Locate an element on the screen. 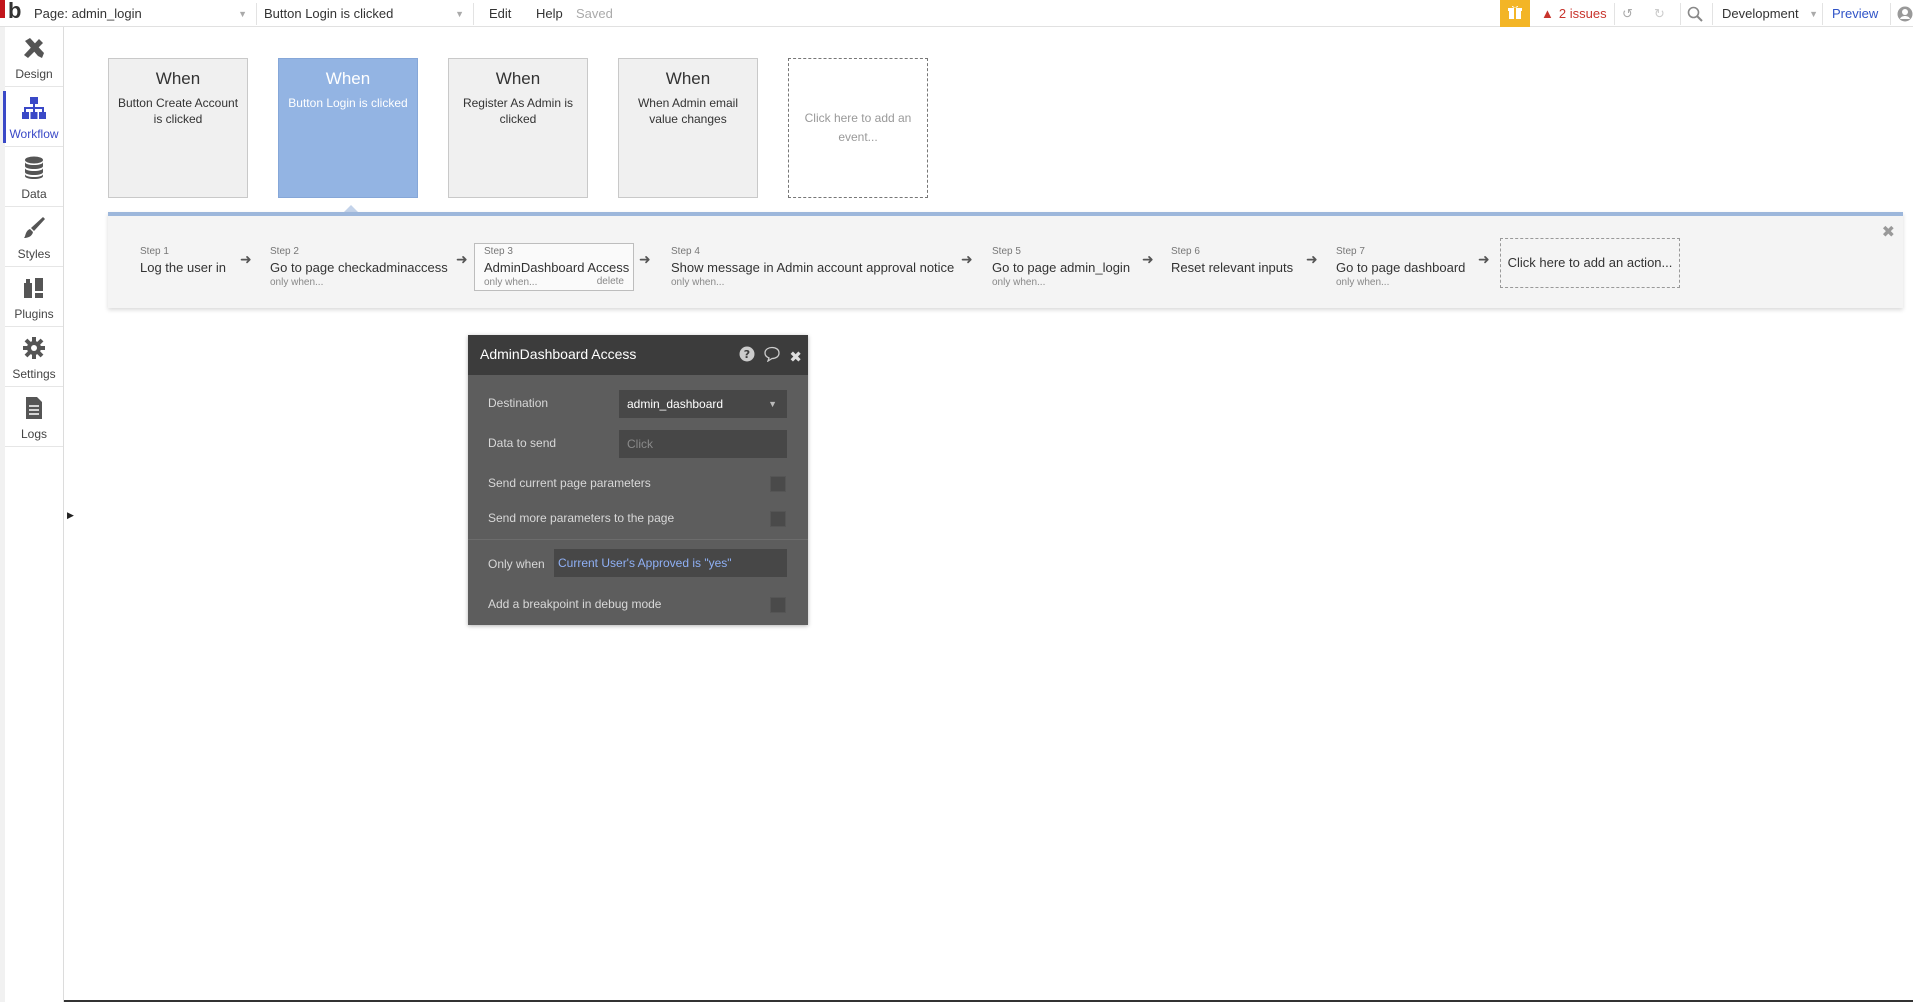 This screenshot has width=1913, height=1002. bubble-logo: b is located at coordinates (14, 13).